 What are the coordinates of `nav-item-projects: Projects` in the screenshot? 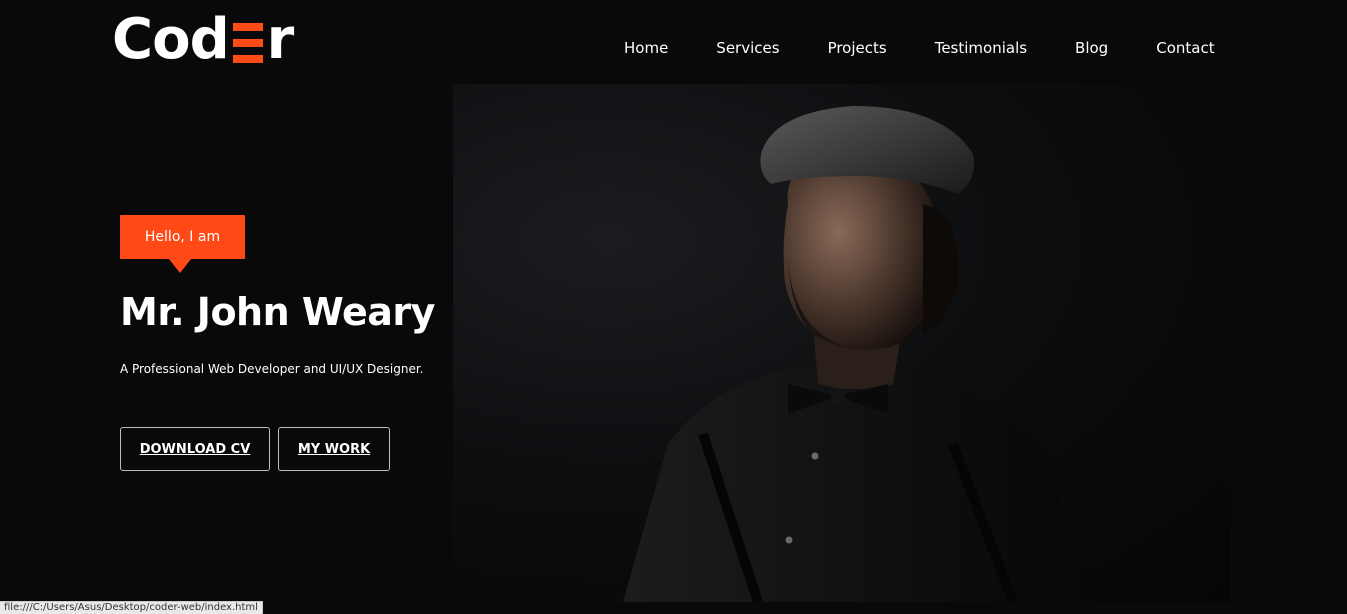 It's located at (857, 48).